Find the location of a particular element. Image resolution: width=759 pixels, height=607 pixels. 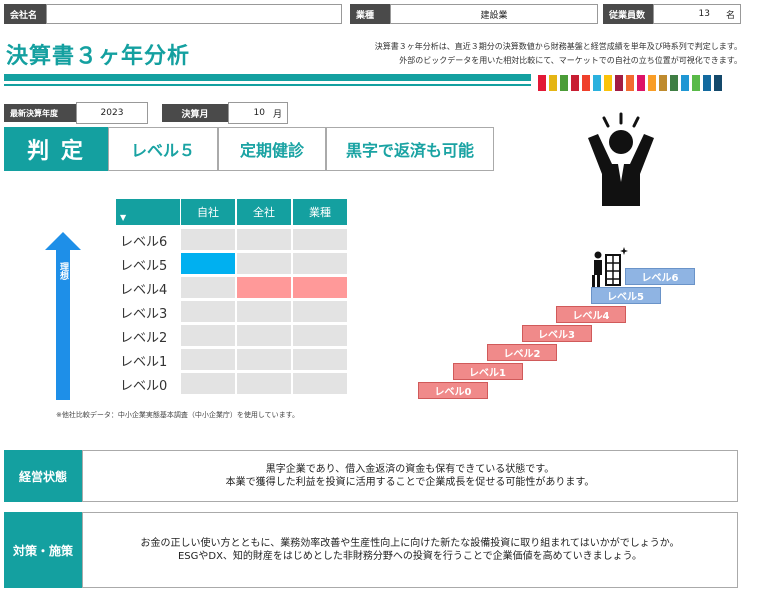

stair-step: レベル2 is located at coordinates (522, 352).